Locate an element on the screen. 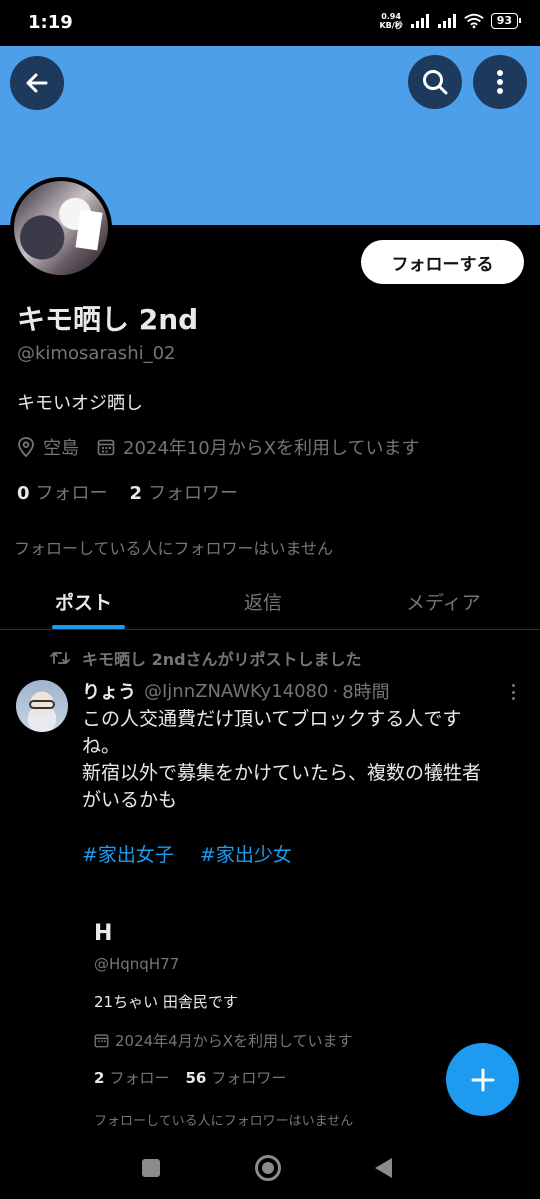 The height and width of the screenshot is (1199, 540). hashtag-link: #家出少女 is located at coordinates (246, 853).